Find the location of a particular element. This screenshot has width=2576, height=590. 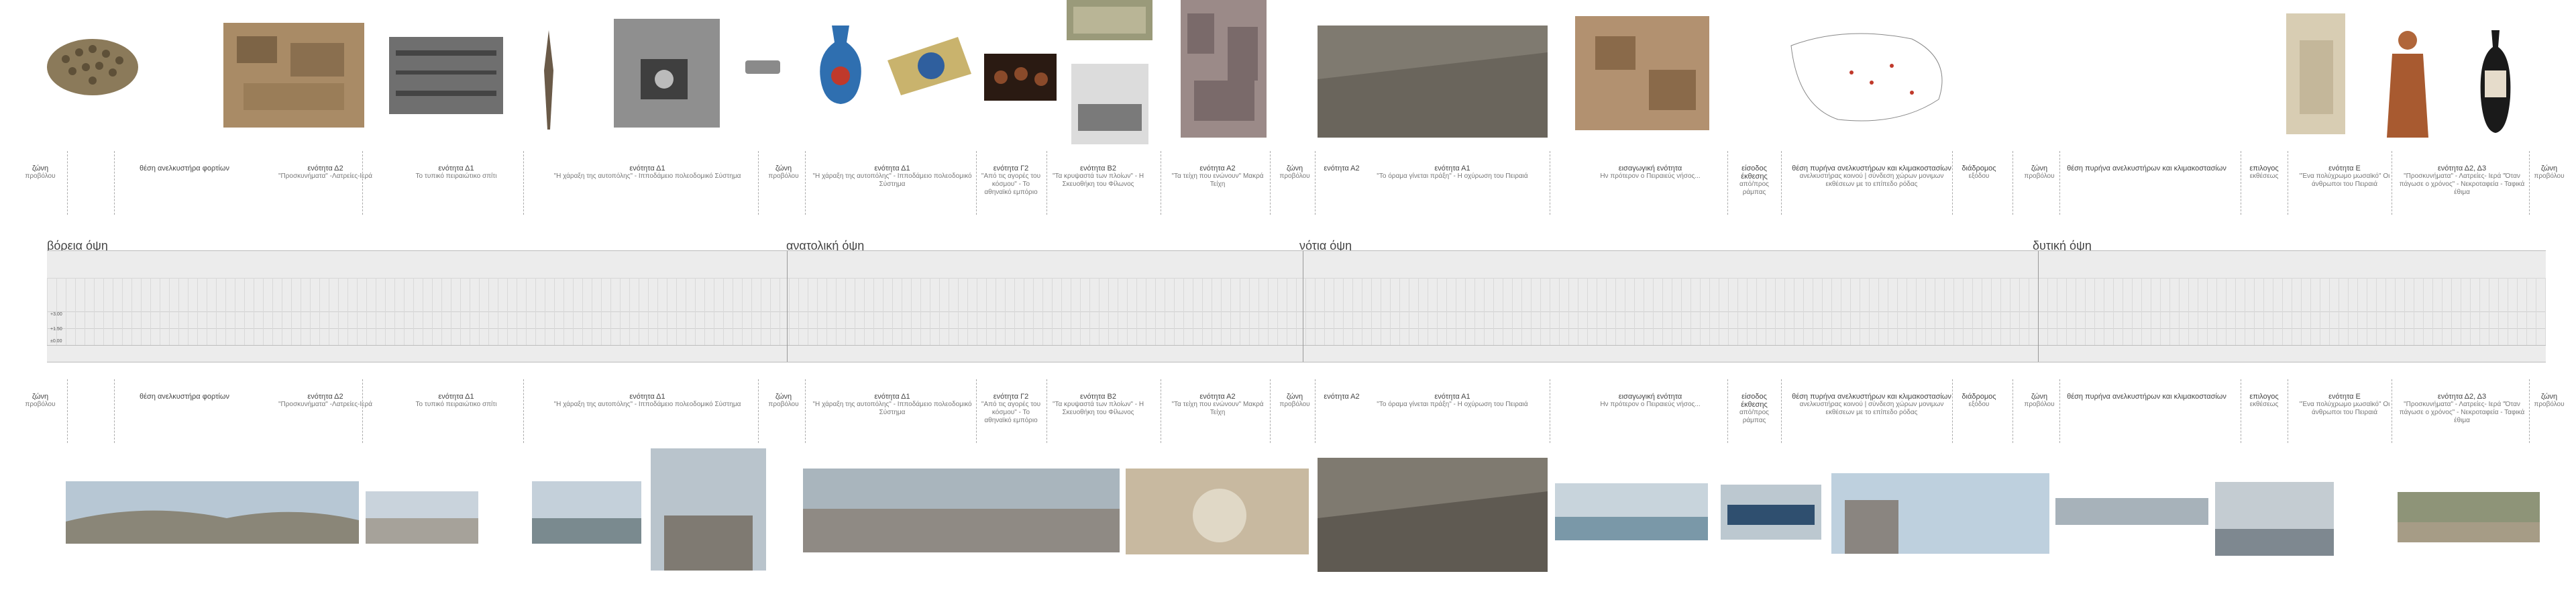

segment-subtitle: εκθέσεως is located at coordinates (2264, 176).